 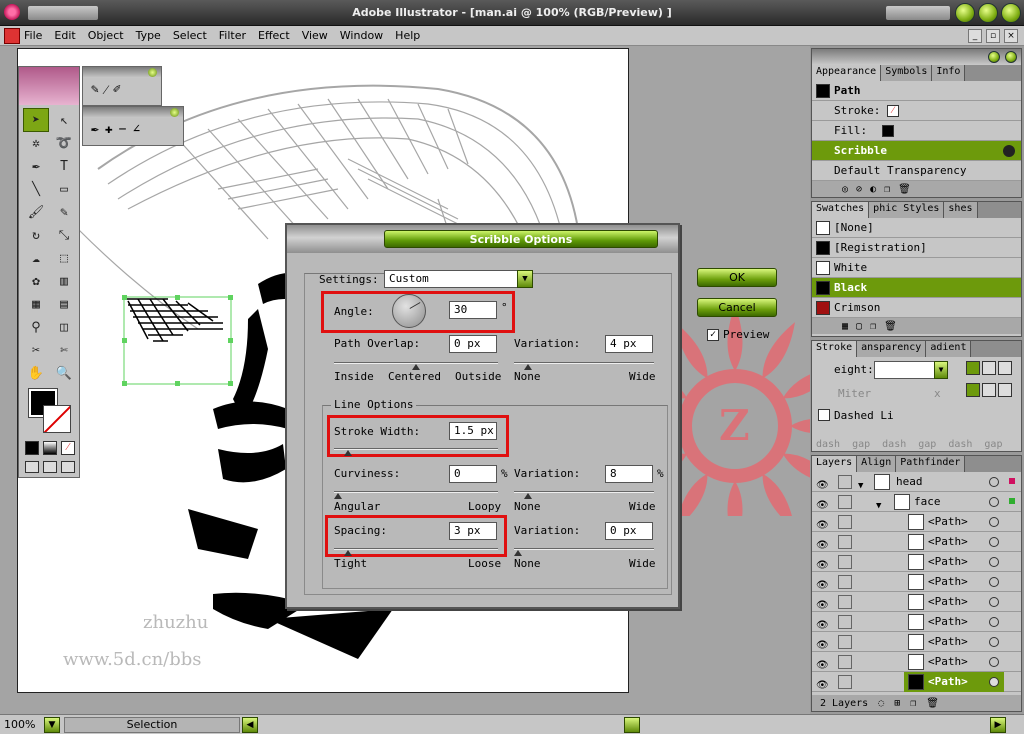 What do you see at coordinates (36, 373) in the screenshot?
I see `hand-tool-icon: ✋` at bounding box center [36, 373].